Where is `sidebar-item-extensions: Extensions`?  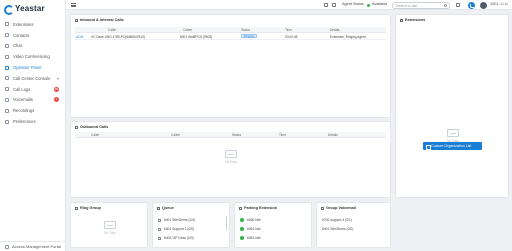 sidebar-item-extensions: Extensions is located at coordinates (32, 24).